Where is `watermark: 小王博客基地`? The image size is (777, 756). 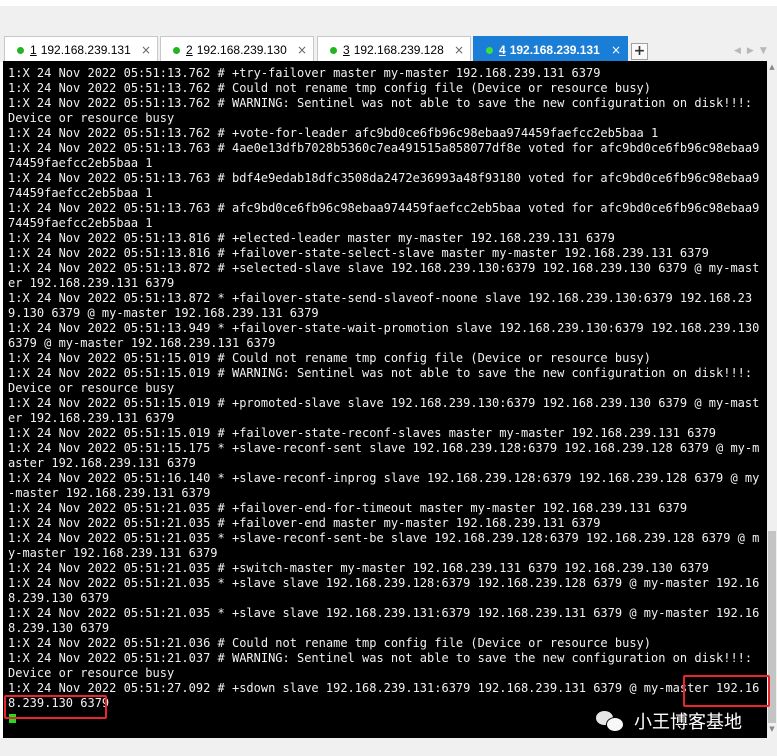
watermark: 小王博客基地 is located at coordinates (669, 721).